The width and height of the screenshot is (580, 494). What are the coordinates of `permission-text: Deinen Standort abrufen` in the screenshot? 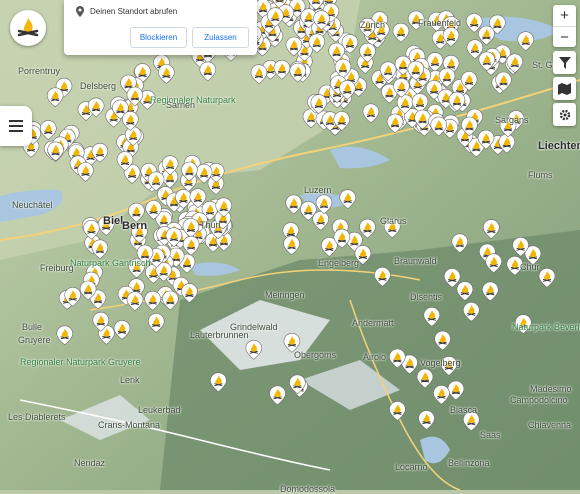 It's located at (134, 11).